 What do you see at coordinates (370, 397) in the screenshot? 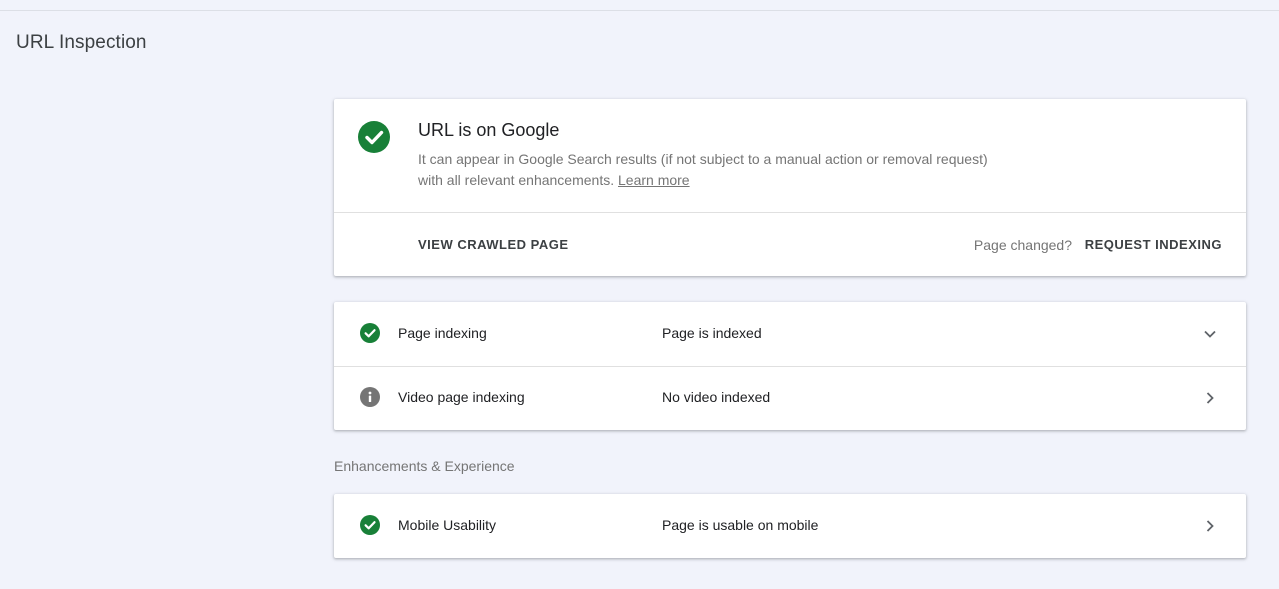
I see `info-icon` at bounding box center [370, 397].